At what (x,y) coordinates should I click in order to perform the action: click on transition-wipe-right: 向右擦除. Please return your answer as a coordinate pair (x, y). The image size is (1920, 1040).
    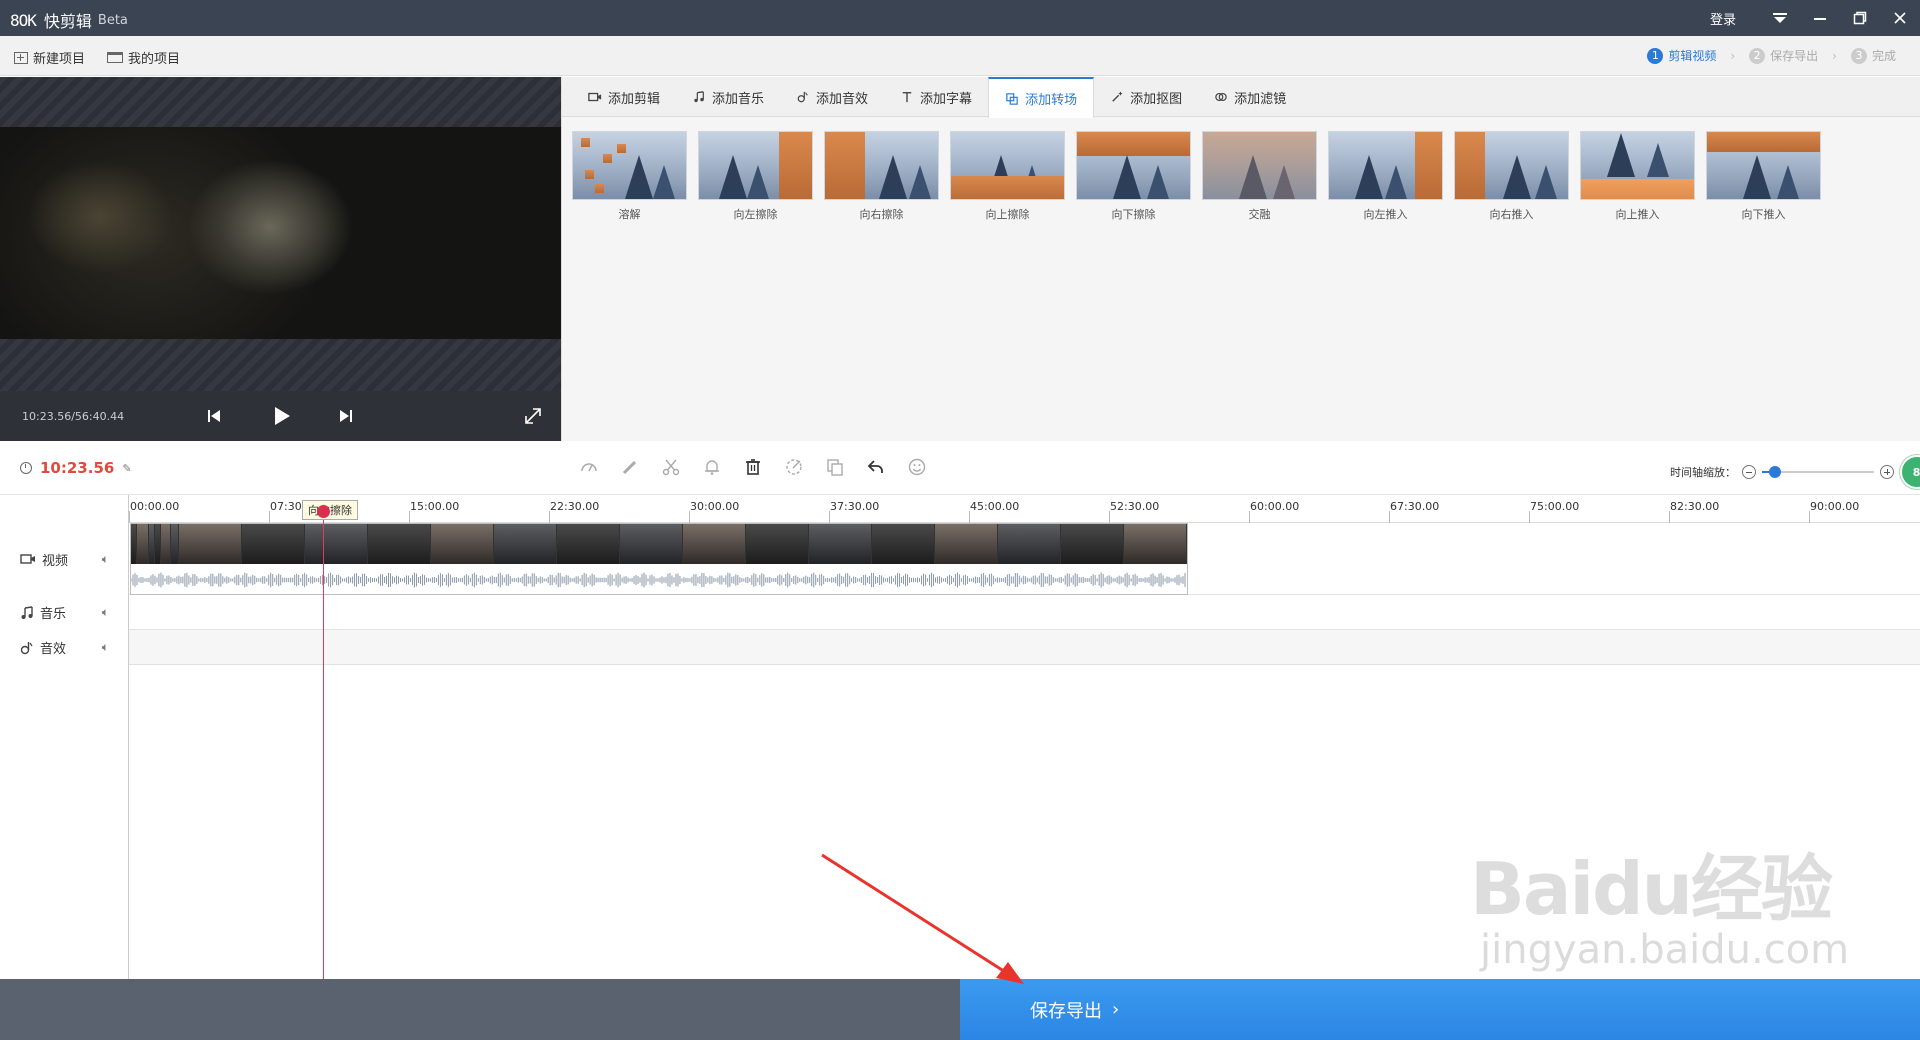
    Looking at the image, I should click on (881, 176).